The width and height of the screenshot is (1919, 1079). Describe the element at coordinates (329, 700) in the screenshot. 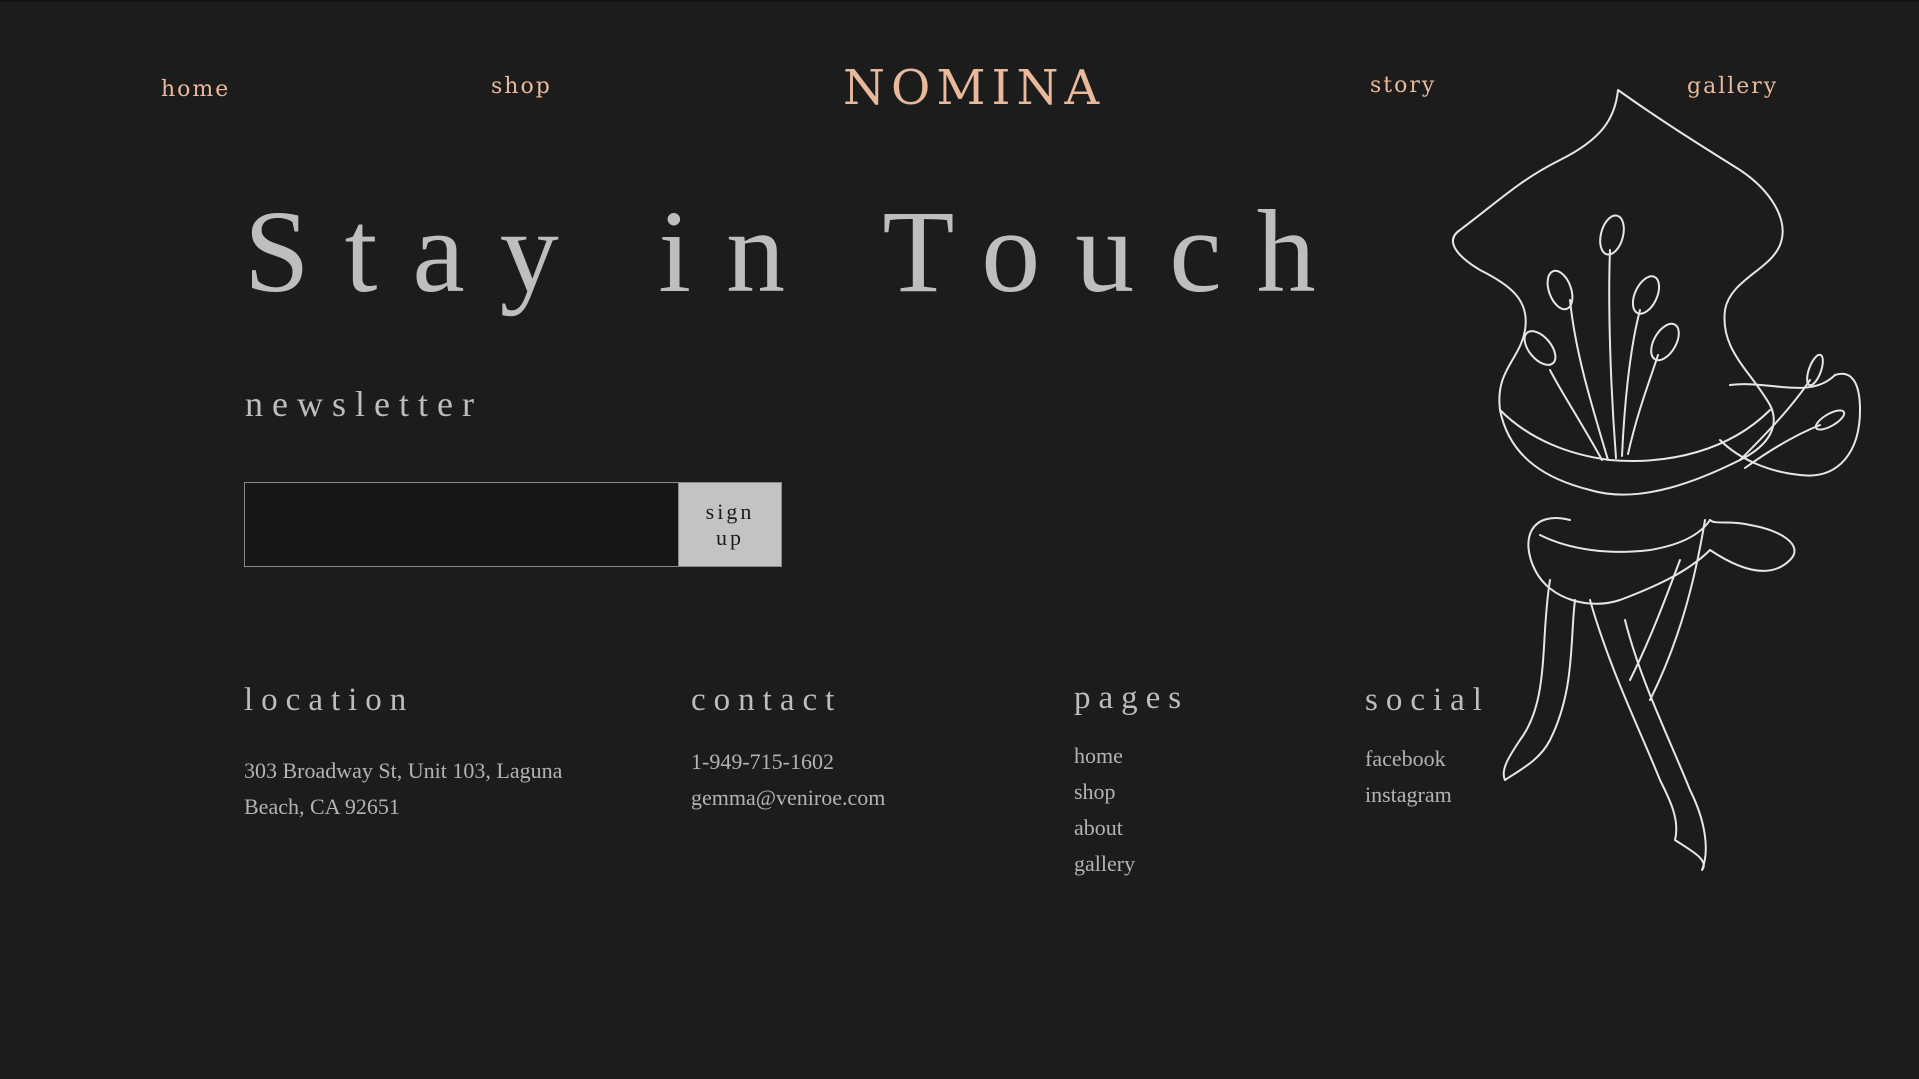

I see `location-heading: location` at that location.